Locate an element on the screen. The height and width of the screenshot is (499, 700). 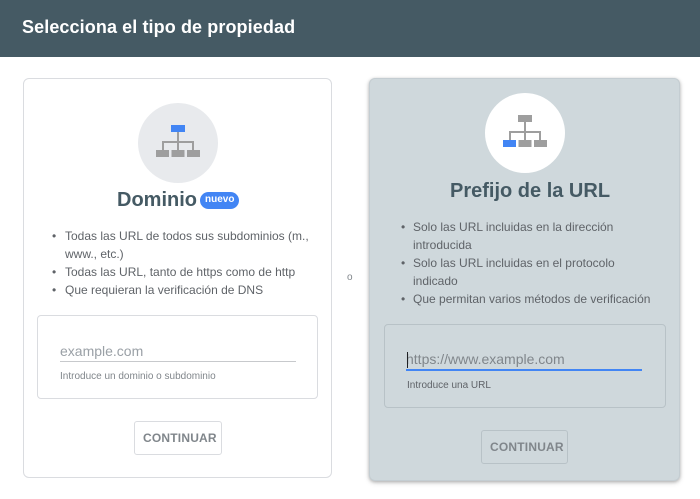
domain-input-helper: Introduce un dominio o subdominio is located at coordinates (138, 376).